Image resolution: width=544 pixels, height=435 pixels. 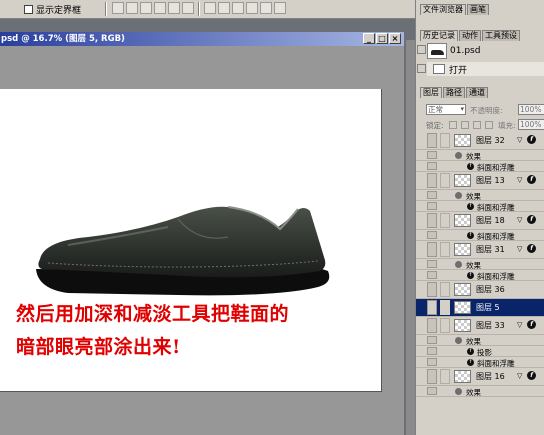 I want to click on layer-row: 图层 5, so click(x=480, y=308).